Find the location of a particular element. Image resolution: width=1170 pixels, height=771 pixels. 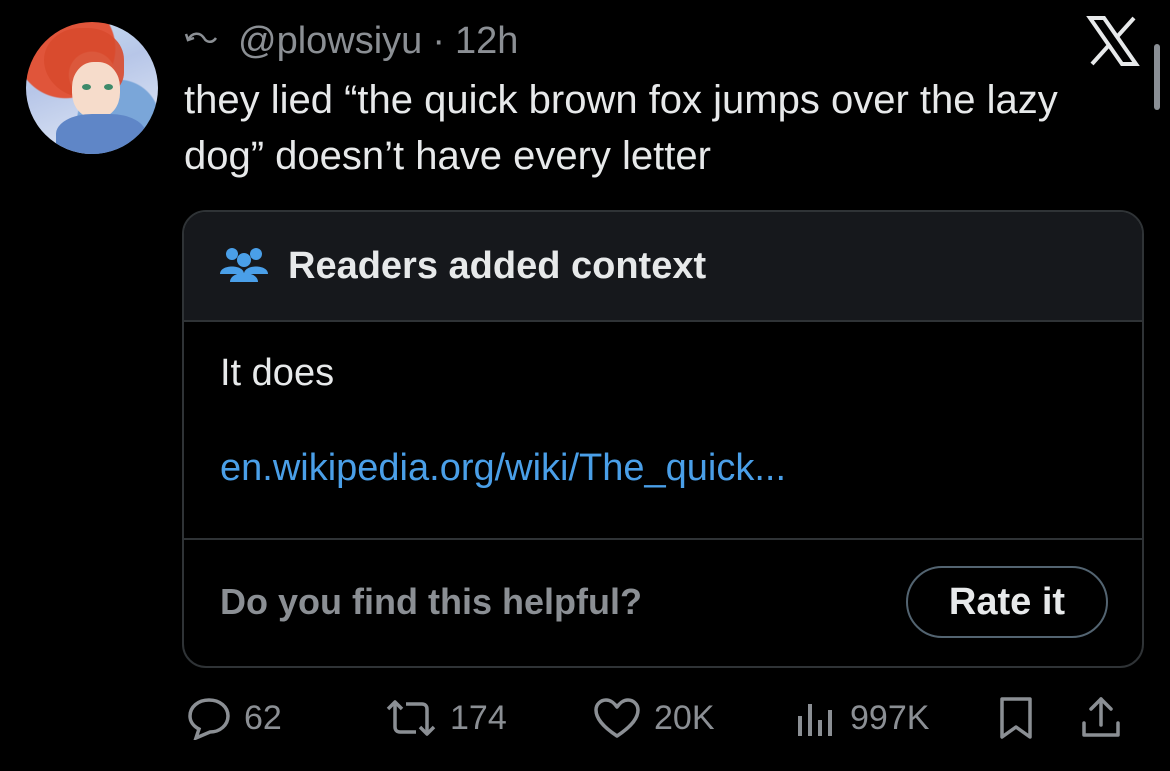

bookmark-icon is located at coordinates (1016, 718).